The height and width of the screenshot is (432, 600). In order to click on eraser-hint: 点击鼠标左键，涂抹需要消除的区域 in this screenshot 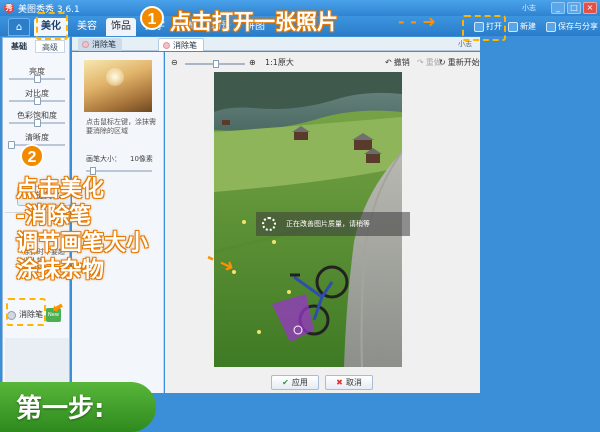, I will do `click(121, 126)`.